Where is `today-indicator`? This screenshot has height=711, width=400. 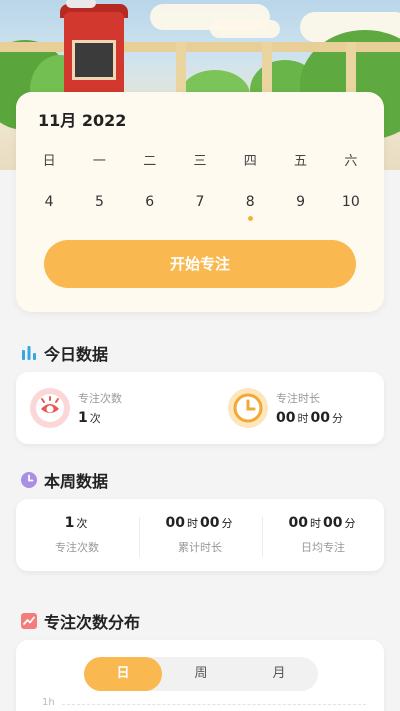 today-indicator is located at coordinates (250, 218).